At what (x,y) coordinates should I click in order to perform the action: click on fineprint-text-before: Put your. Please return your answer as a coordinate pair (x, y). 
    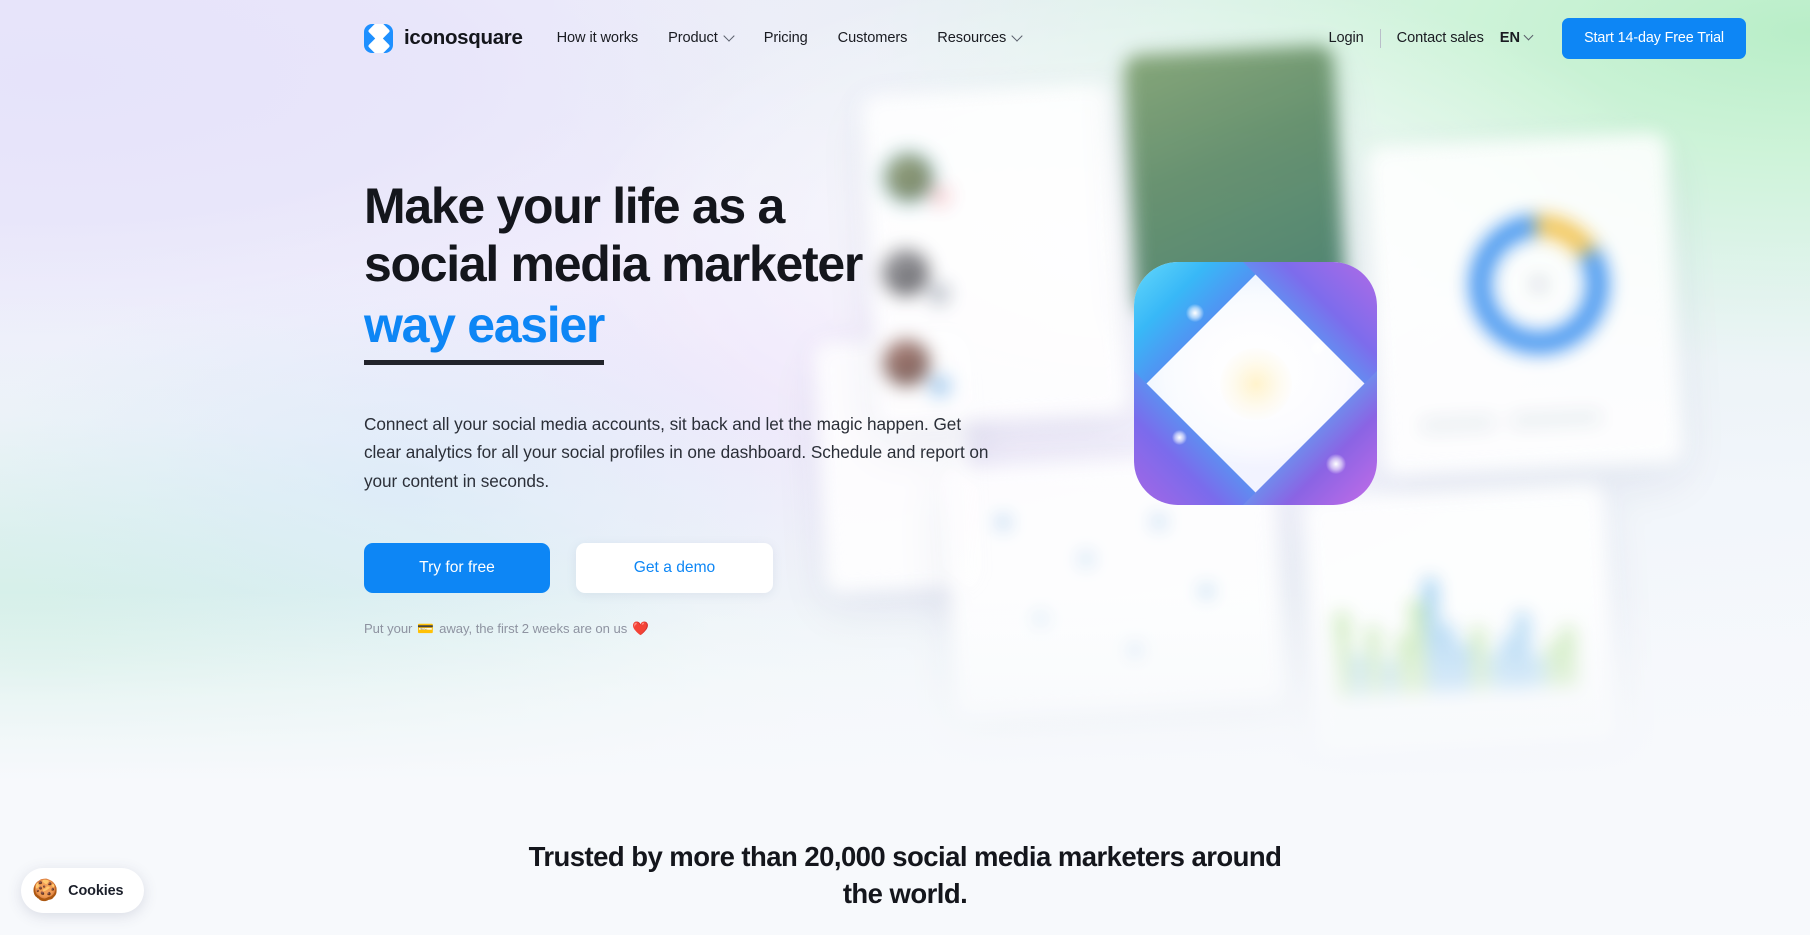
    Looking at the image, I should click on (388, 629).